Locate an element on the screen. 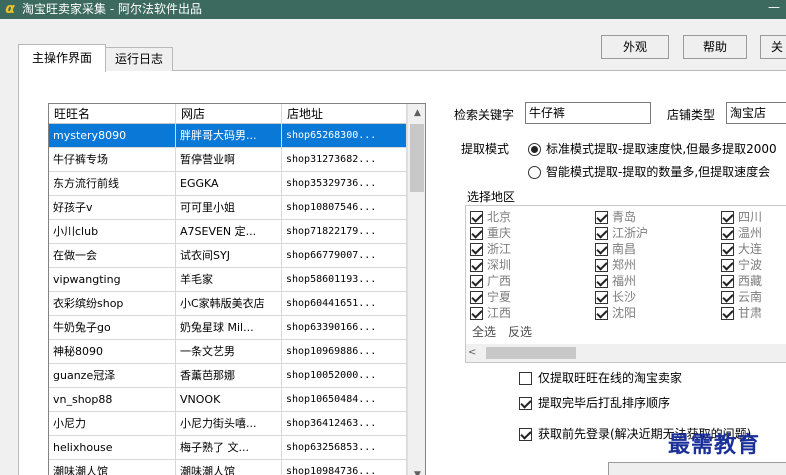  shuffle-label: 提取完毕后打乱排序顺序 is located at coordinates (604, 403).